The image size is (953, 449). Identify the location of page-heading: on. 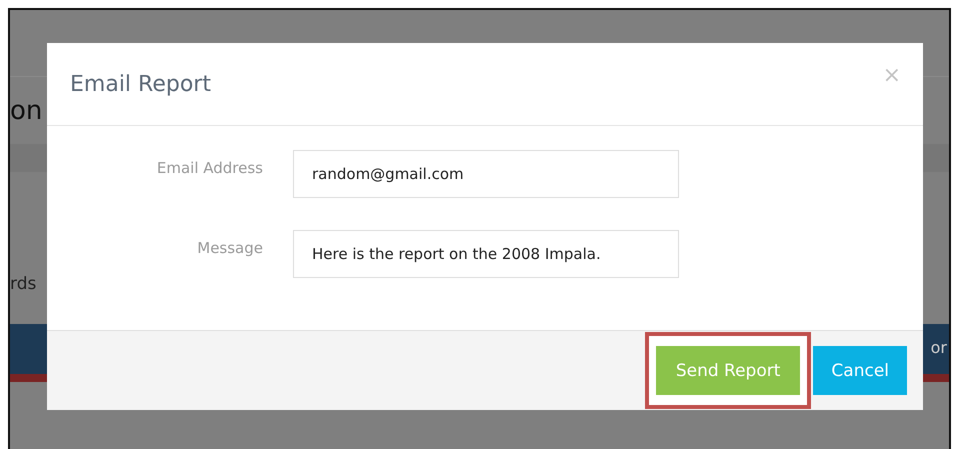
(26, 111).